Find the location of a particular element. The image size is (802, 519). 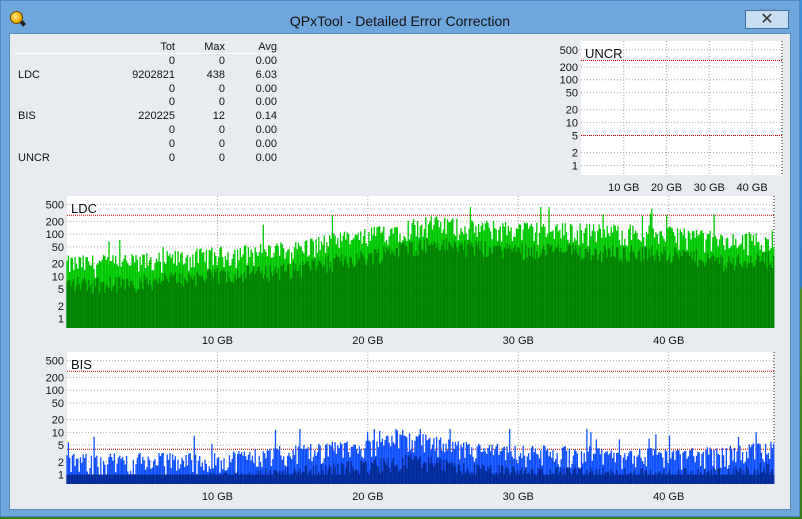

stats-max: 12 is located at coordinates (218, 116).